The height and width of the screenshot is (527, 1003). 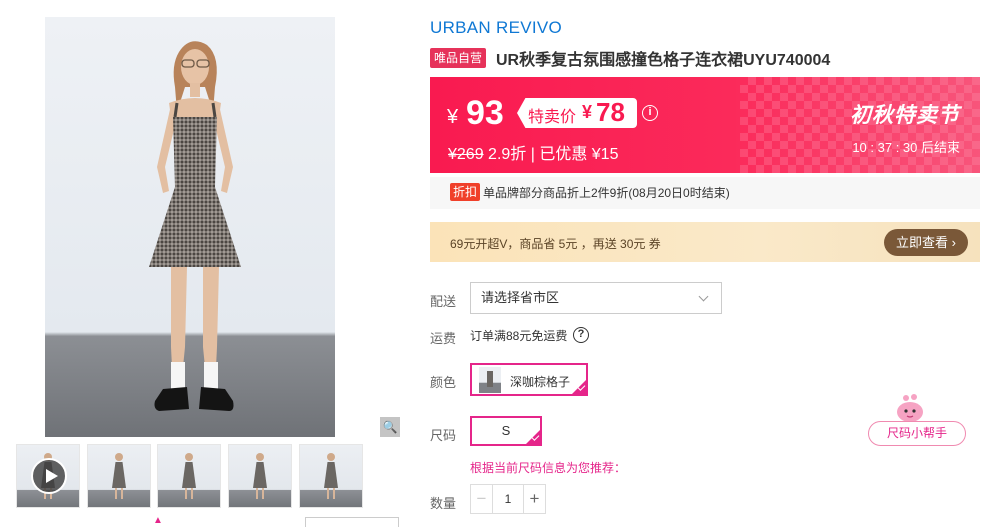 I want to click on brand-link: URBAN REVIVO, so click(x=496, y=28).